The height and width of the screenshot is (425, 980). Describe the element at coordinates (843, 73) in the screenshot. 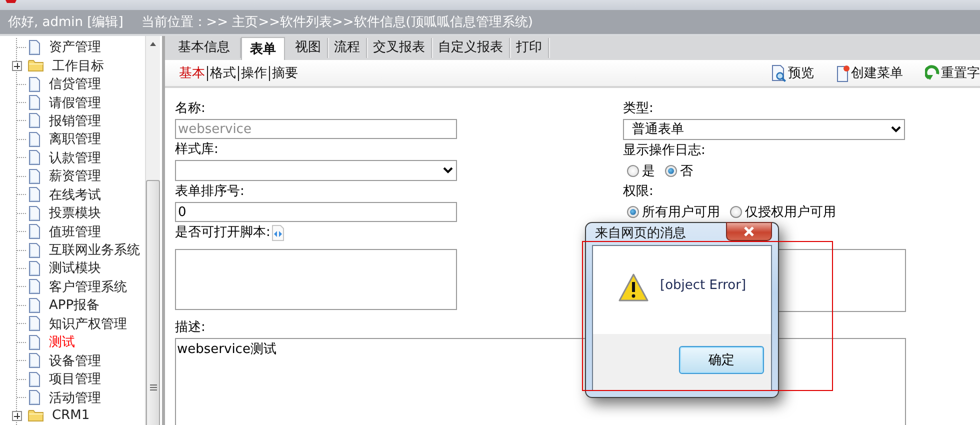

I see `new-page-icon` at that location.